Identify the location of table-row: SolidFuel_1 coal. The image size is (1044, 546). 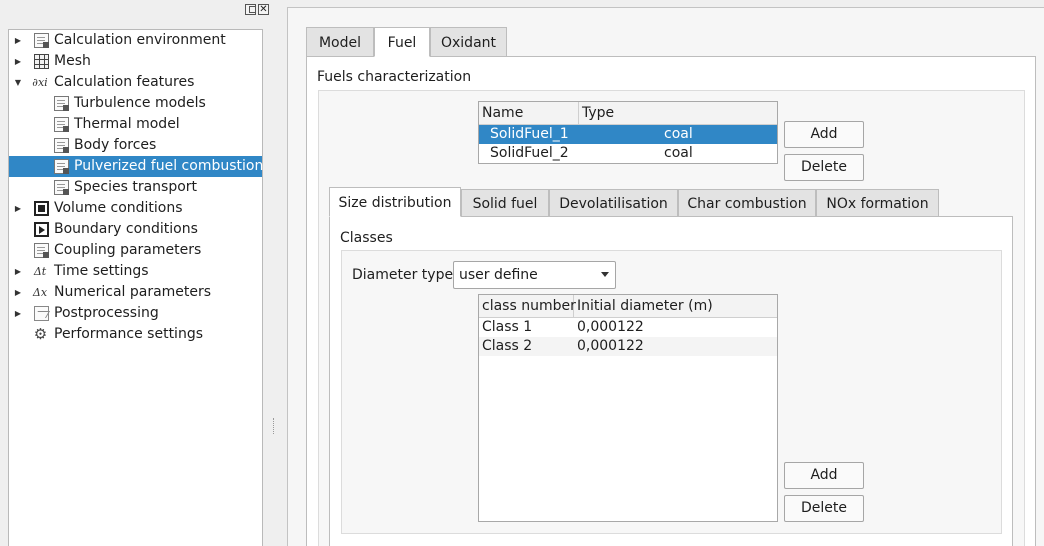
(628, 134).